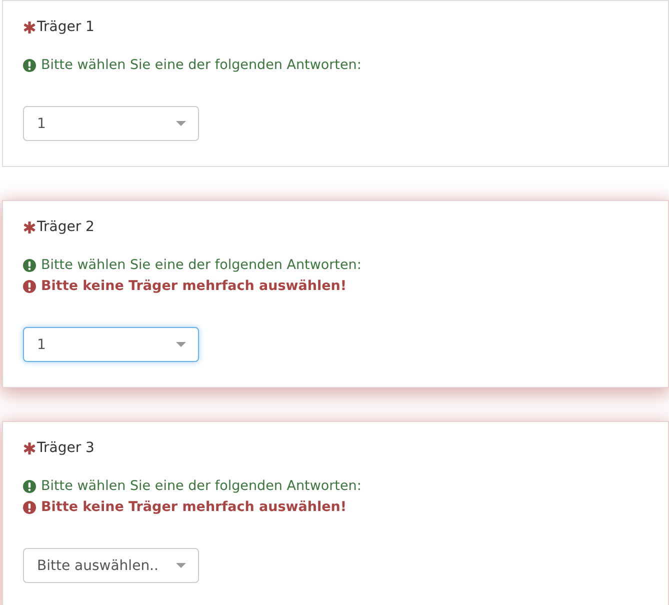 This screenshot has height=605, width=669. What do you see at coordinates (65, 27) in the screenshot?
I see `question-title: Träger 1` at bounding box center [65, 27].